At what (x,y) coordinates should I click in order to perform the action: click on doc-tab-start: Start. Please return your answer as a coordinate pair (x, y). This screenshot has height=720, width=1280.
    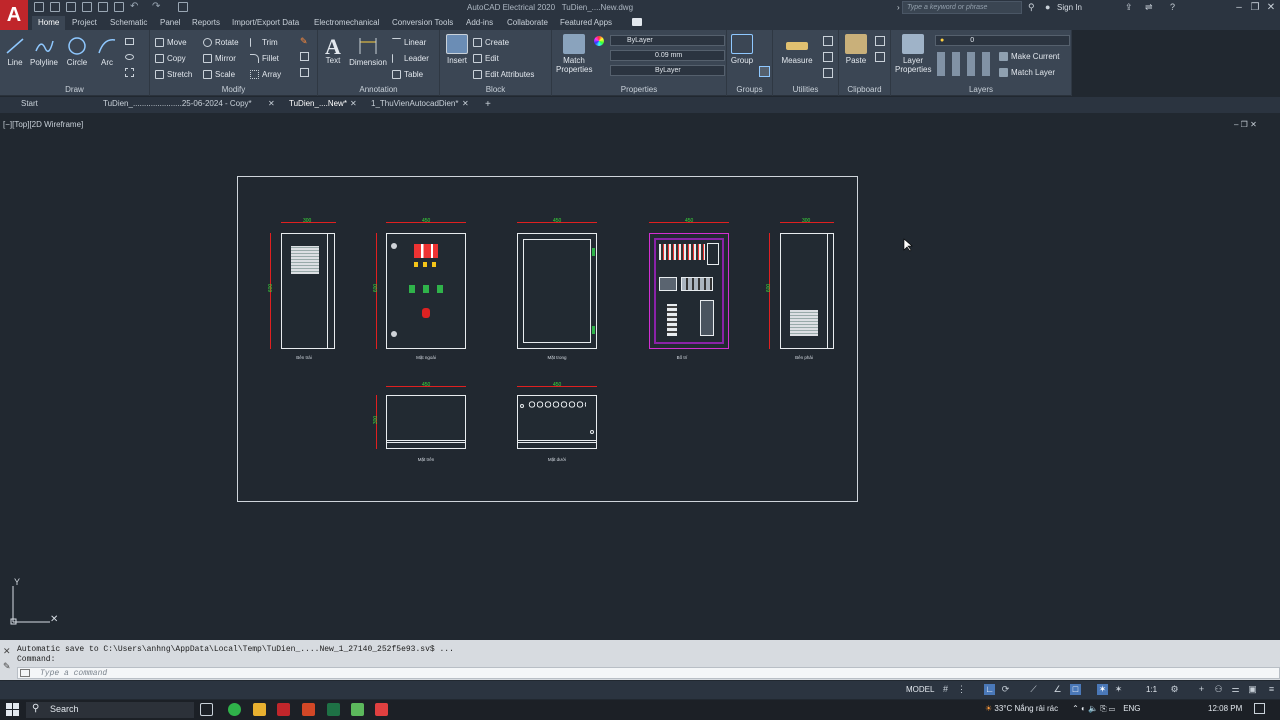
    Looking at the image, I should click on (29, 105).